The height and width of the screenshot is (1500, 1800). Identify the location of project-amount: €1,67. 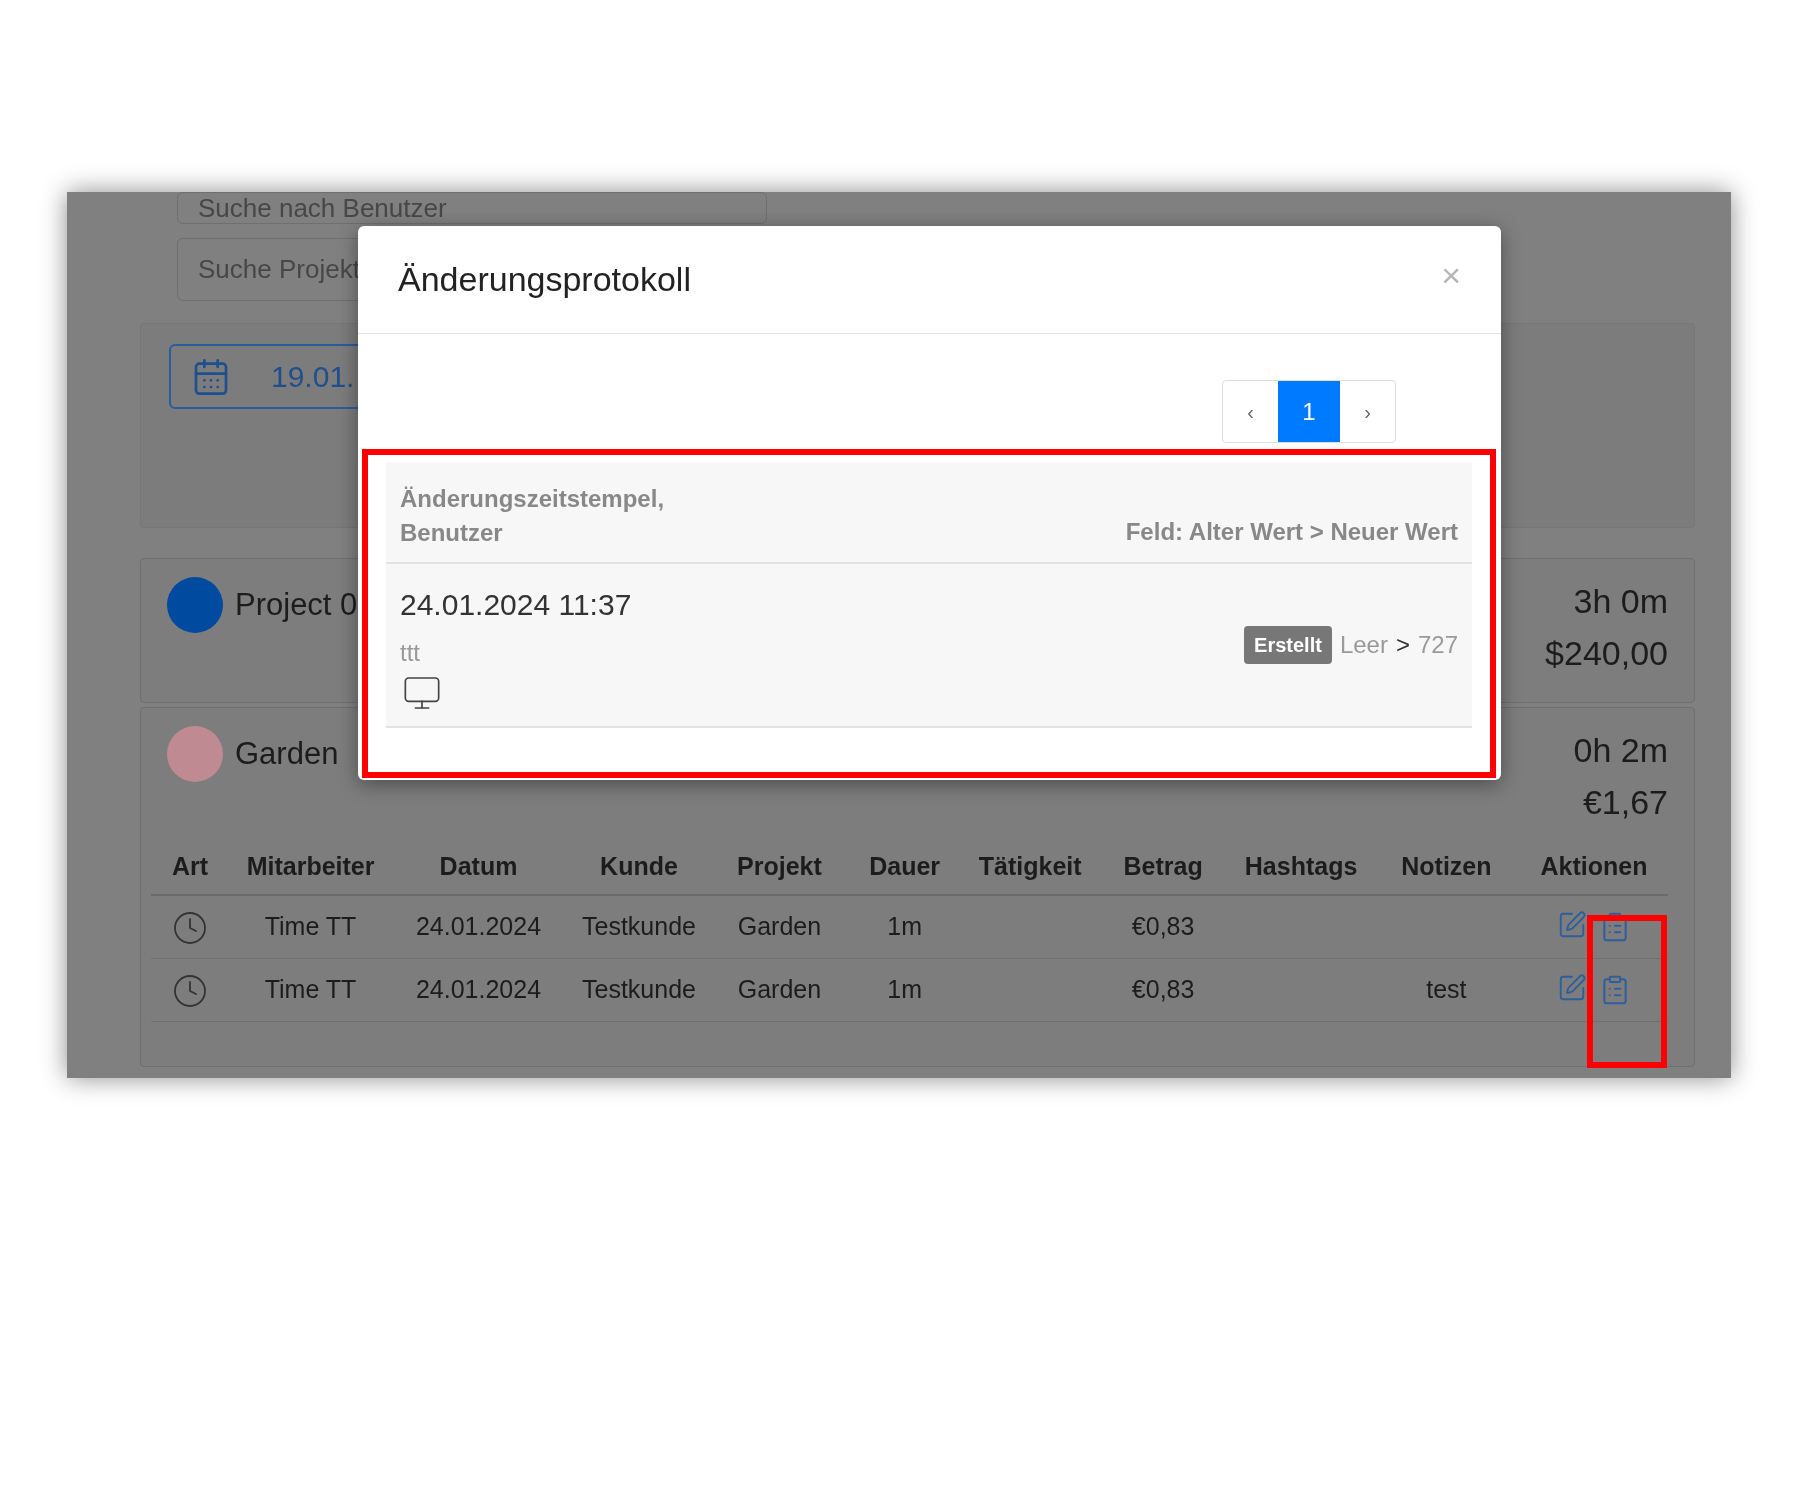
(1625, 802).